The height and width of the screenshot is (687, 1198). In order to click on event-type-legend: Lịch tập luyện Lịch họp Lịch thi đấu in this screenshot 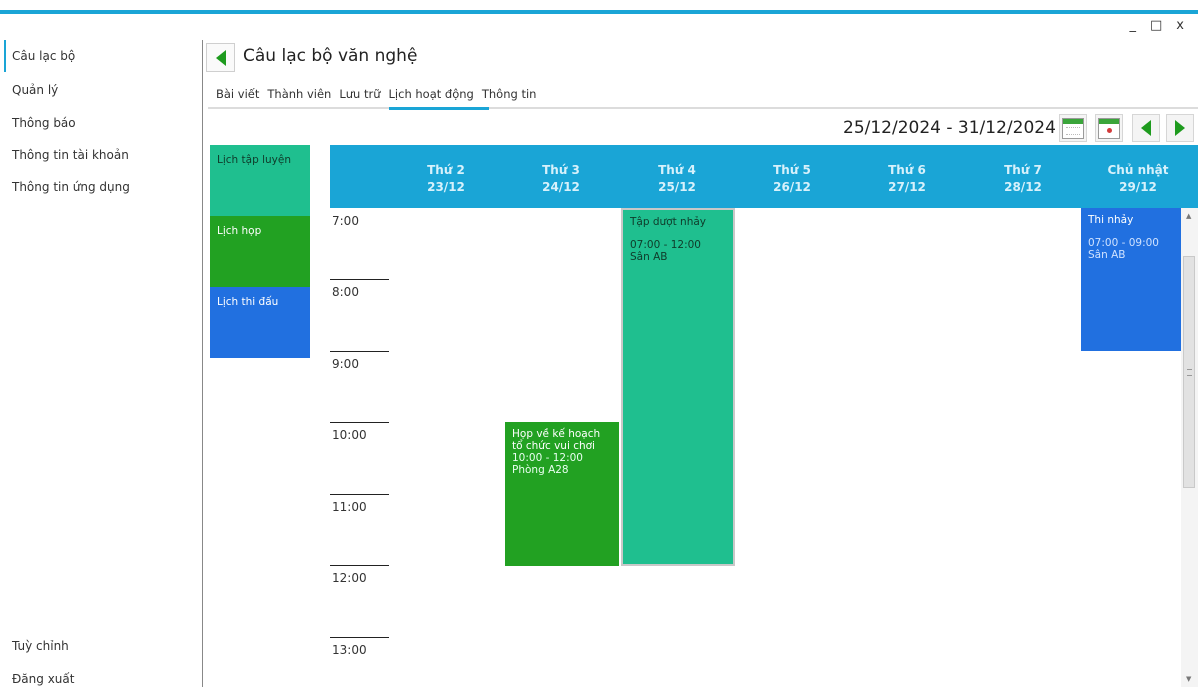, I will do `click(260, 251)`.